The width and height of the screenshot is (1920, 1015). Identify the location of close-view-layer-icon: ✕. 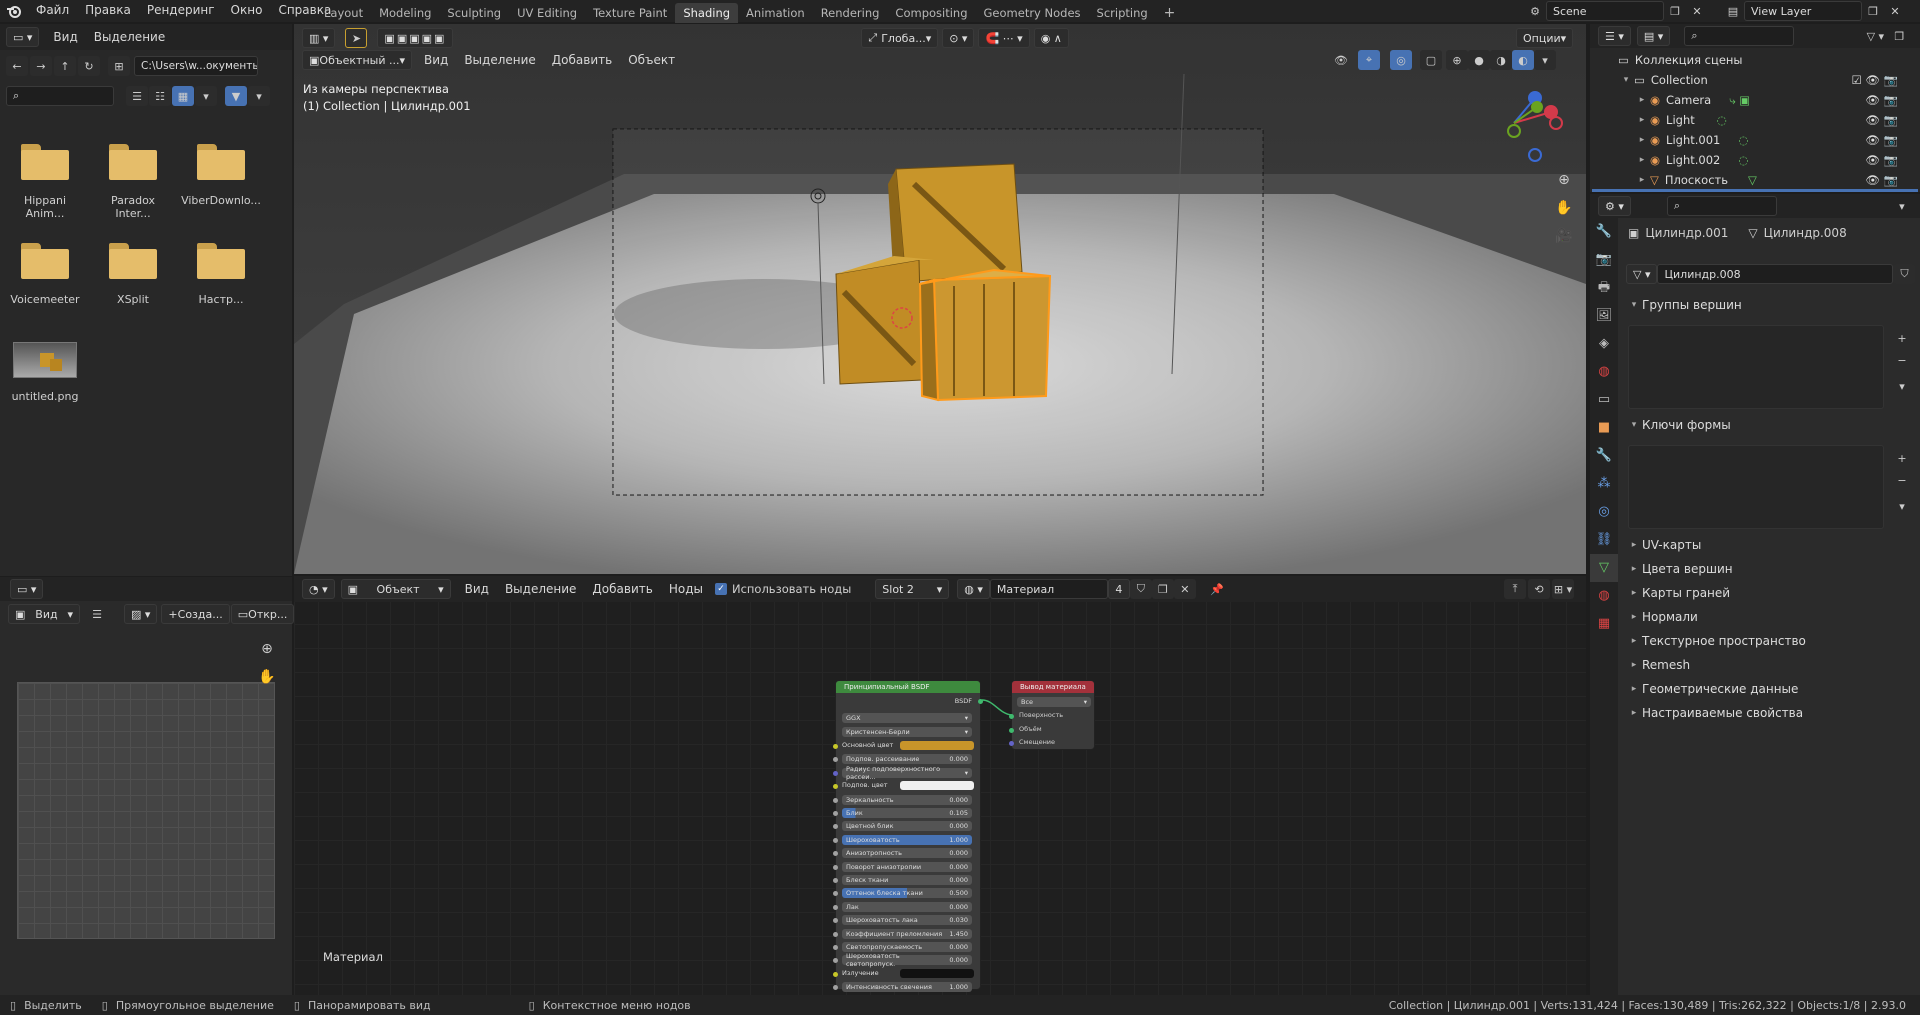
(1895, 11).